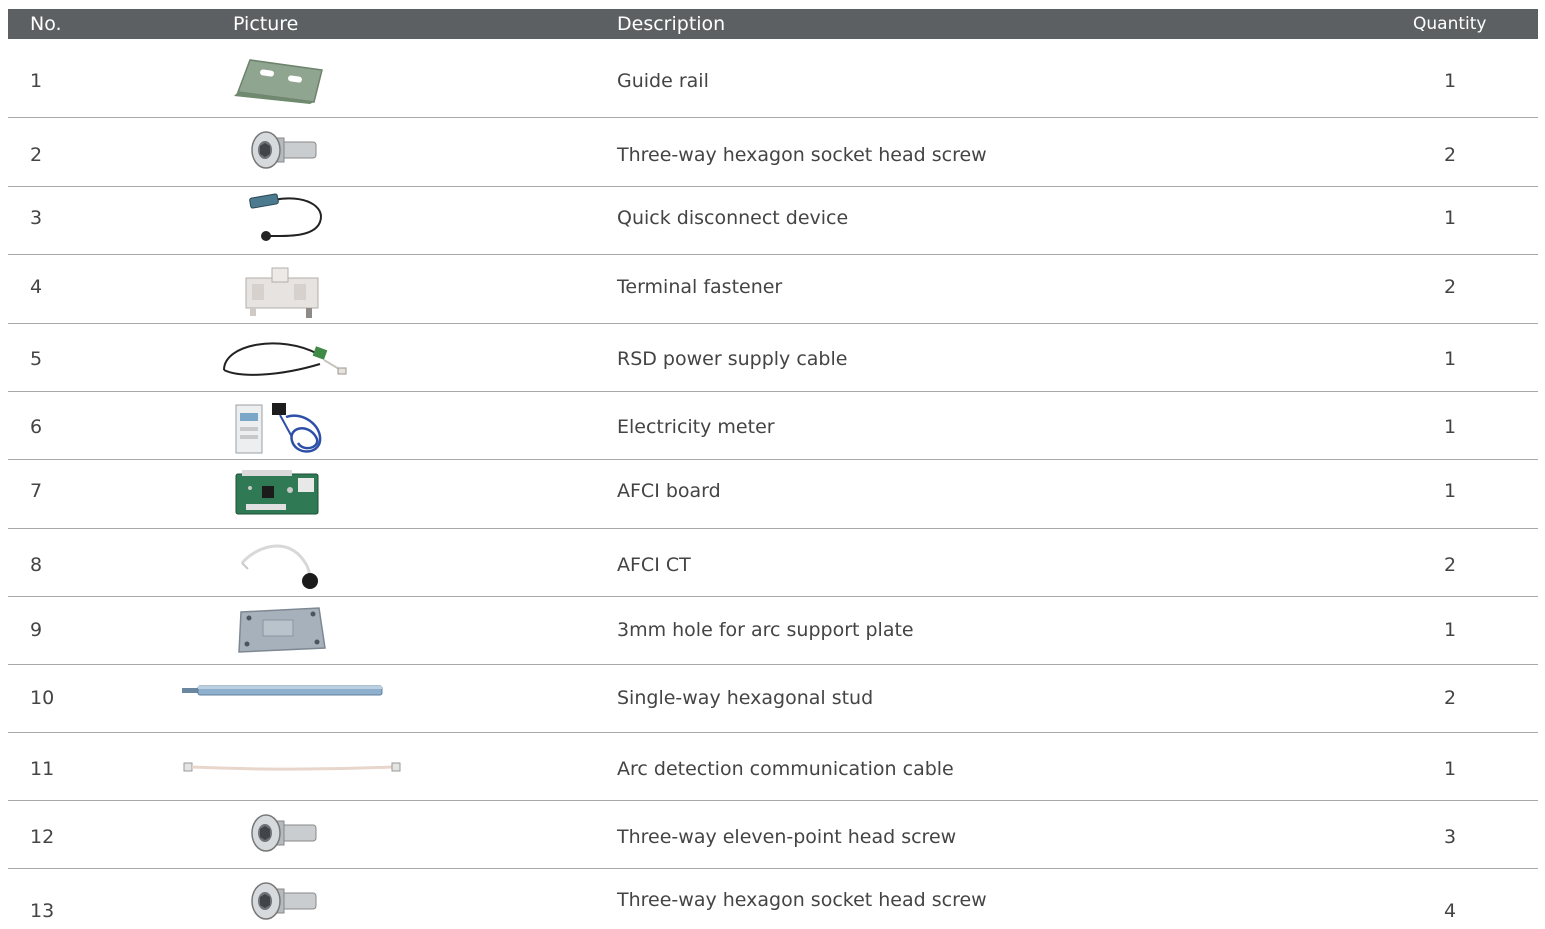  What do you see at coordinates (773, 494) in the screenshot?
I see `table-row: 7 AFCI board 1` at bounding box center [773, 494].